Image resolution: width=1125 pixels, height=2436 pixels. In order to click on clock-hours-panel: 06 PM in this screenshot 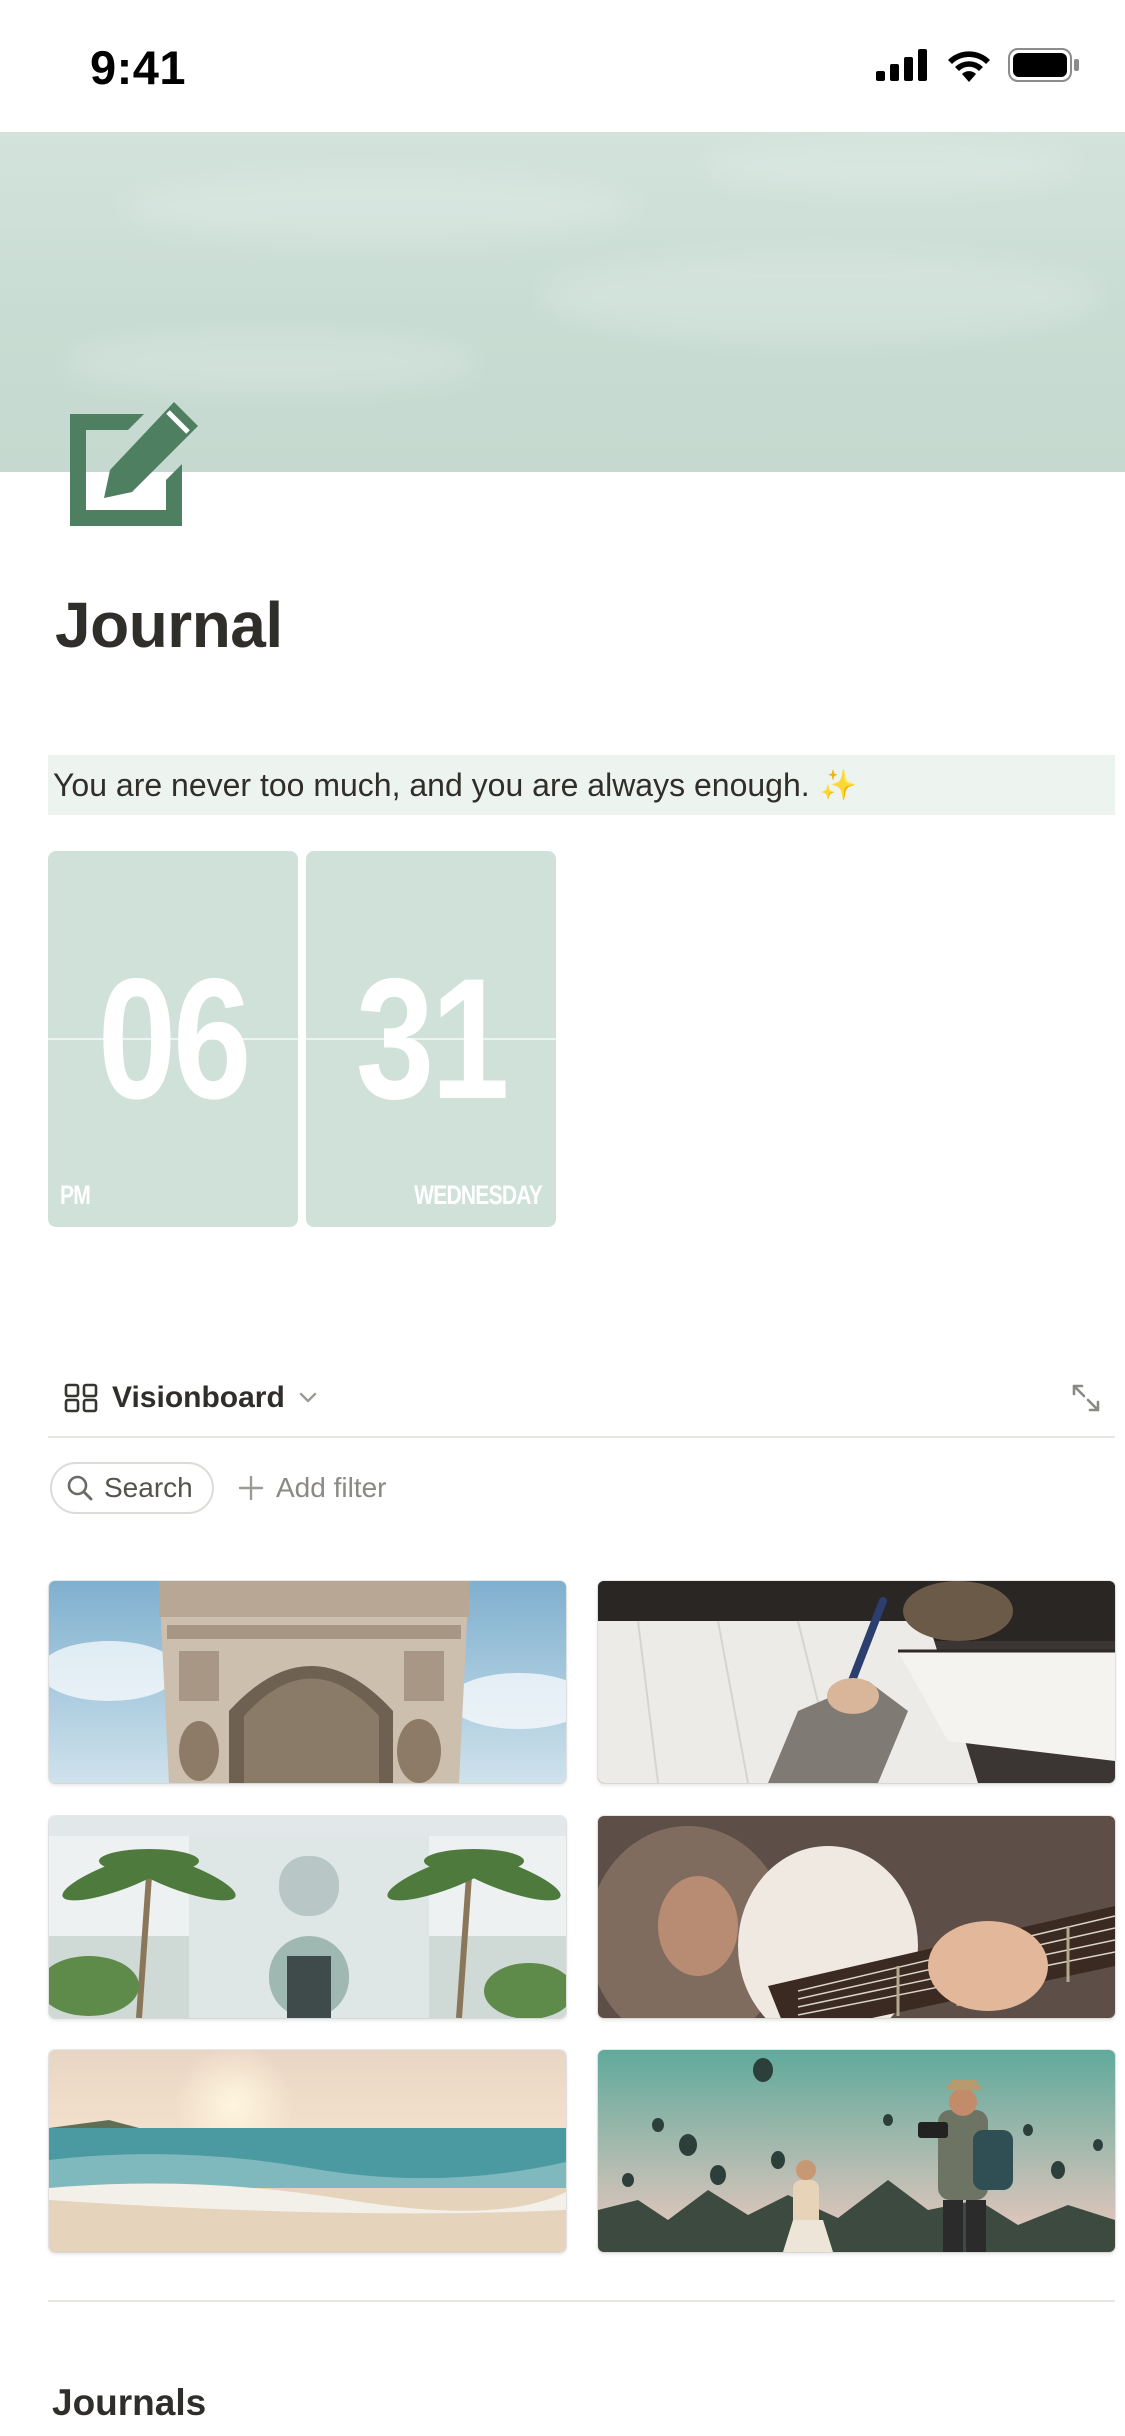, I will do `click(173, 1039)`.